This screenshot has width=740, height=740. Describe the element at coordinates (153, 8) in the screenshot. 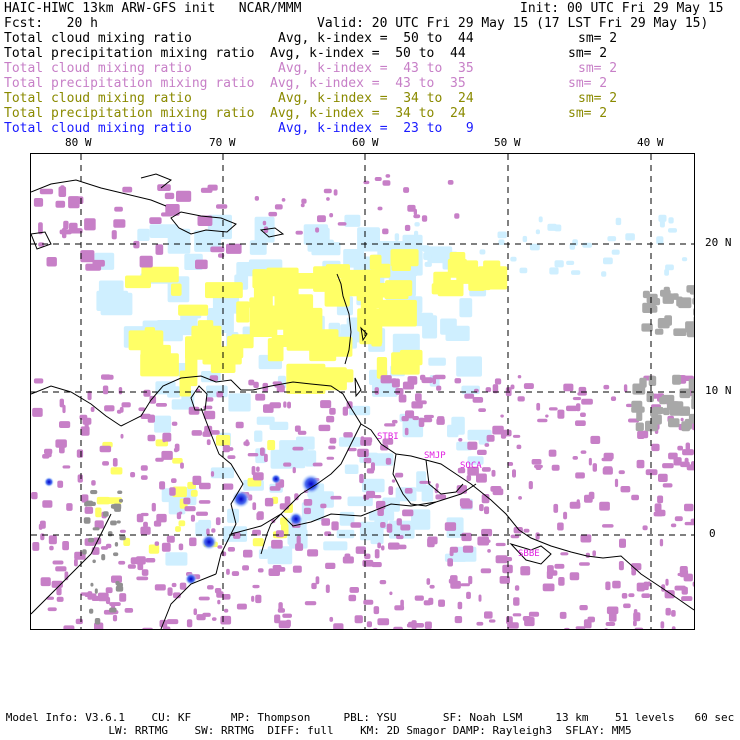

I see `plot-title: HAIC-HIWC 13km ARW-GFS init NCAR/MMM` at that location.